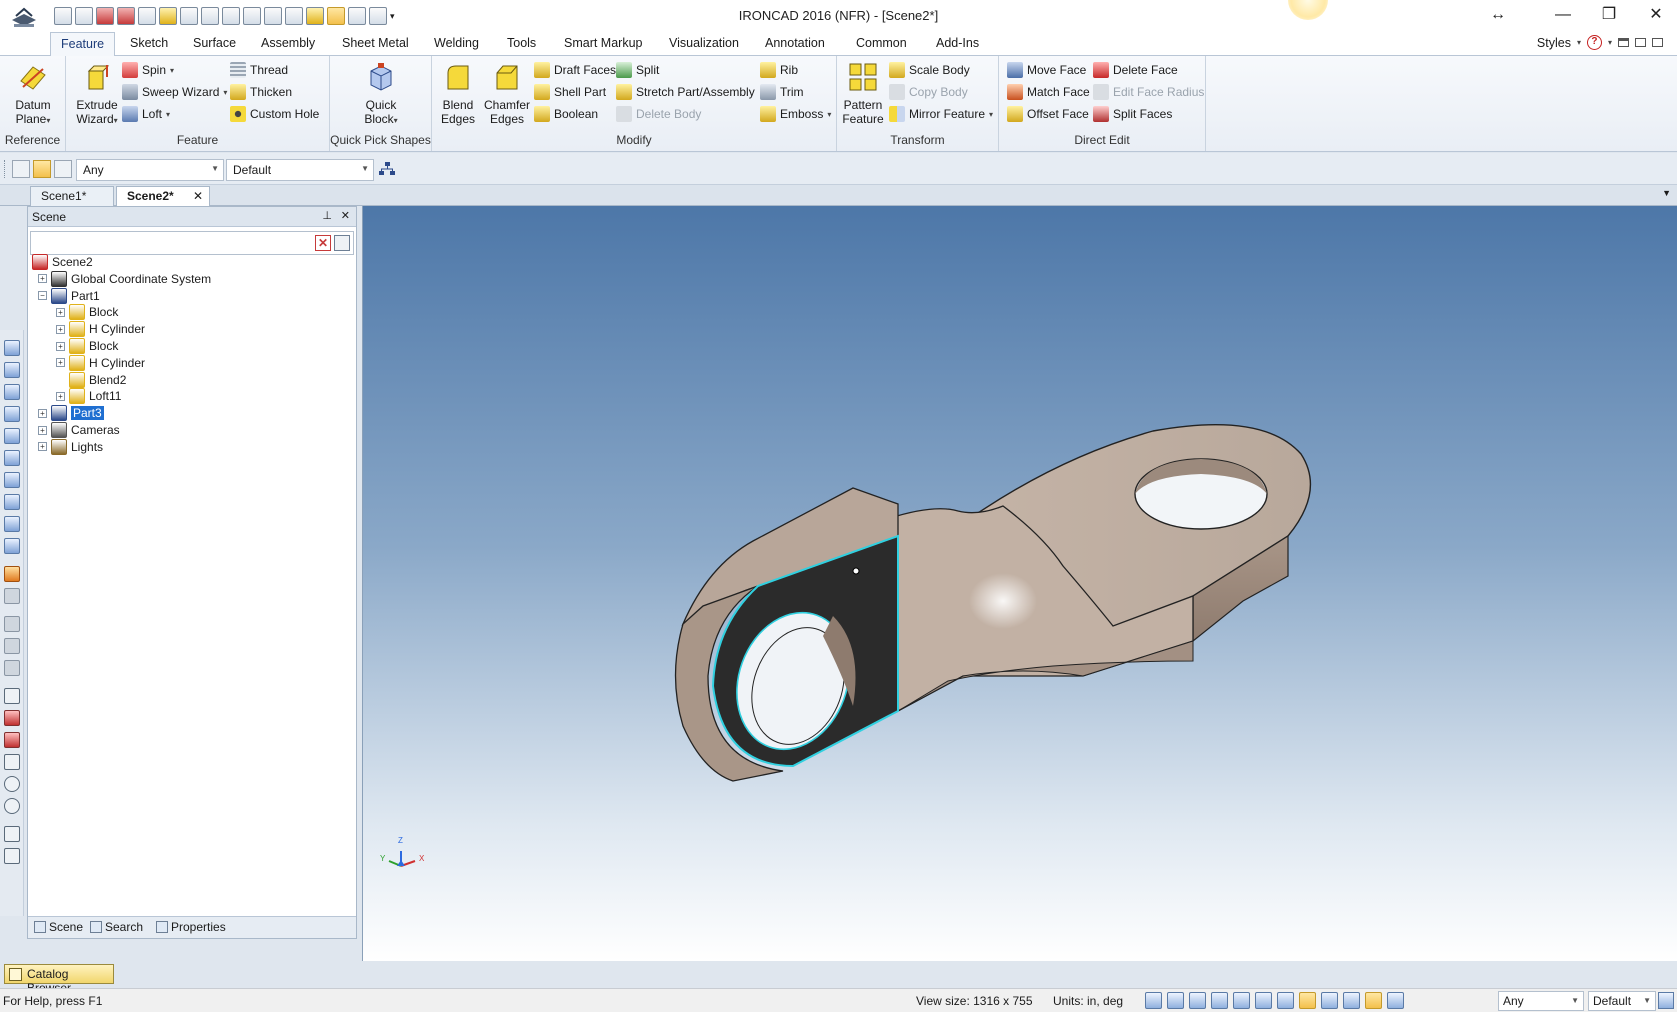  I want to click on quick-block-button: Quick Block▾, so click(381, 94).